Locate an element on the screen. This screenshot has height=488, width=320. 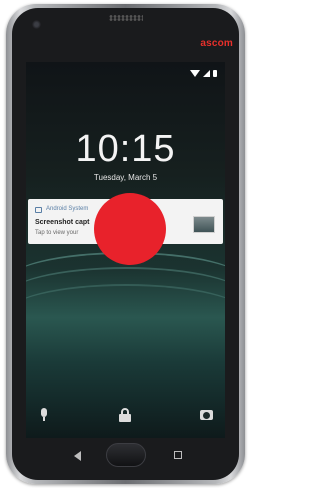
home-button is located at coordinates (126, 455).